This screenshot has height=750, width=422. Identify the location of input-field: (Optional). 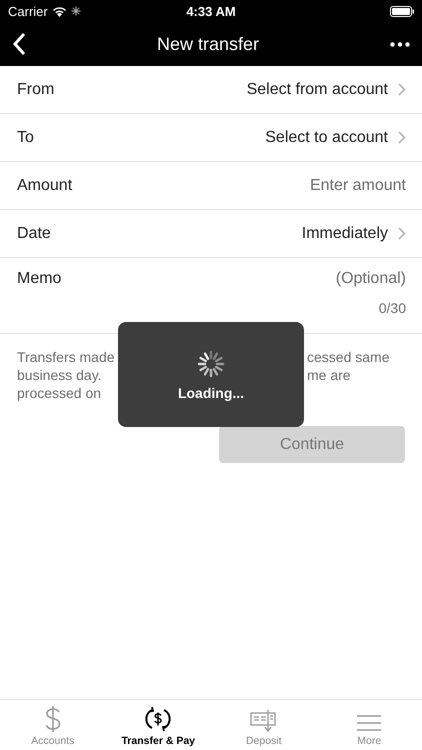
(371, 279).